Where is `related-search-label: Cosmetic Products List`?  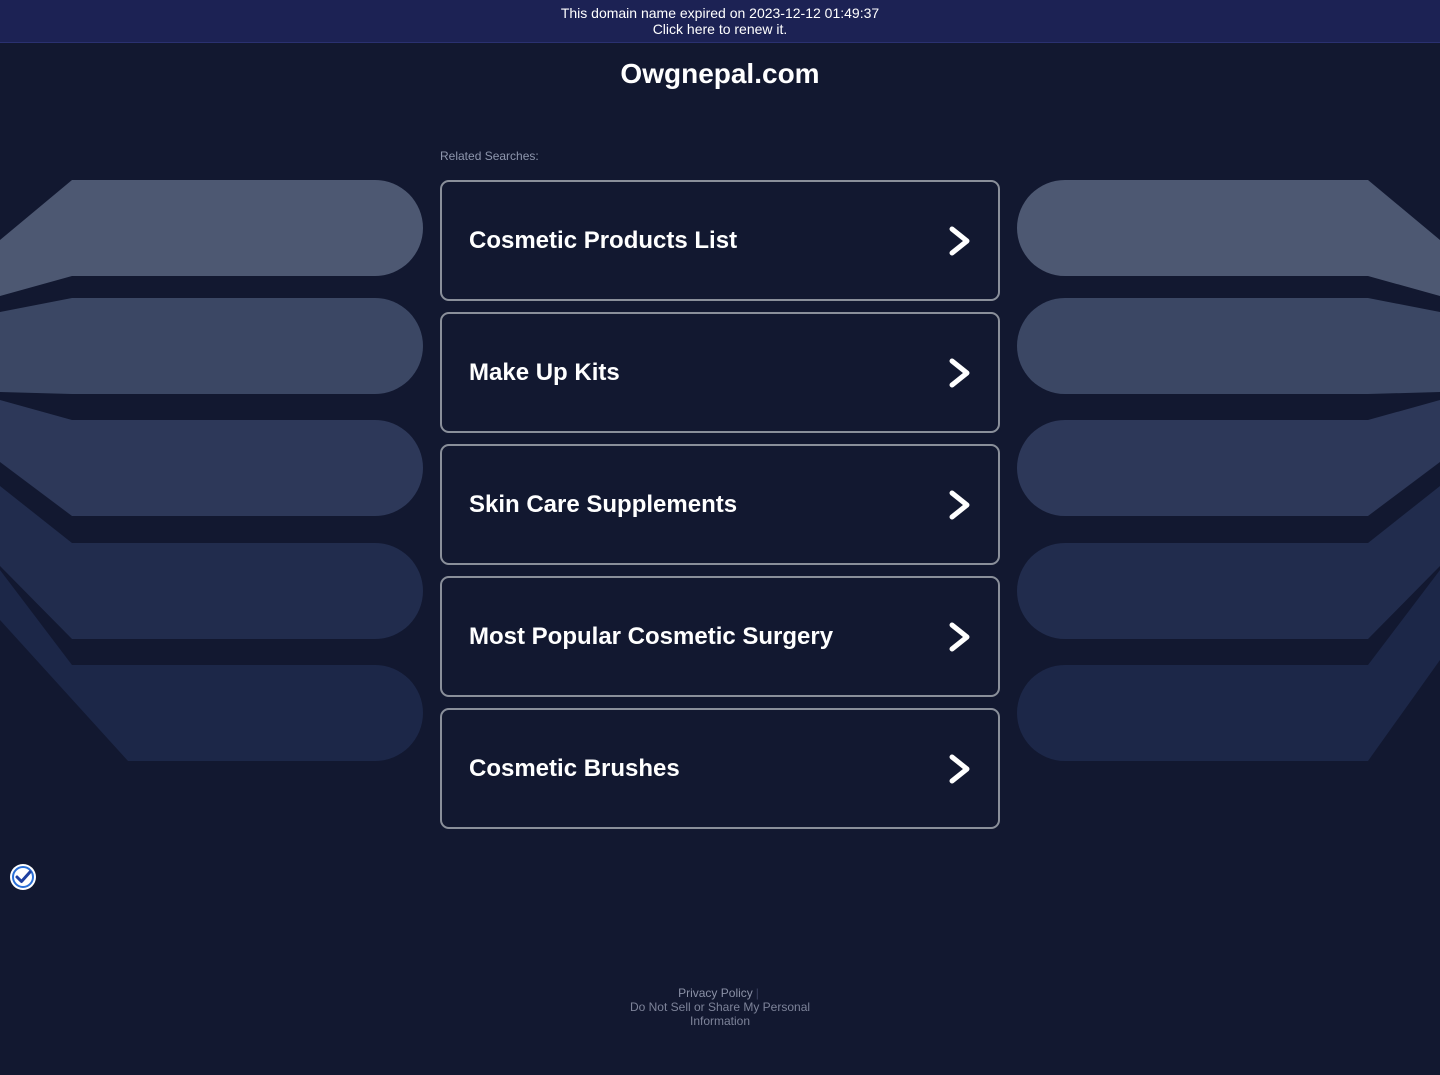 related-search-label: Cosmetic Products List is located at coordinates (603, 240).